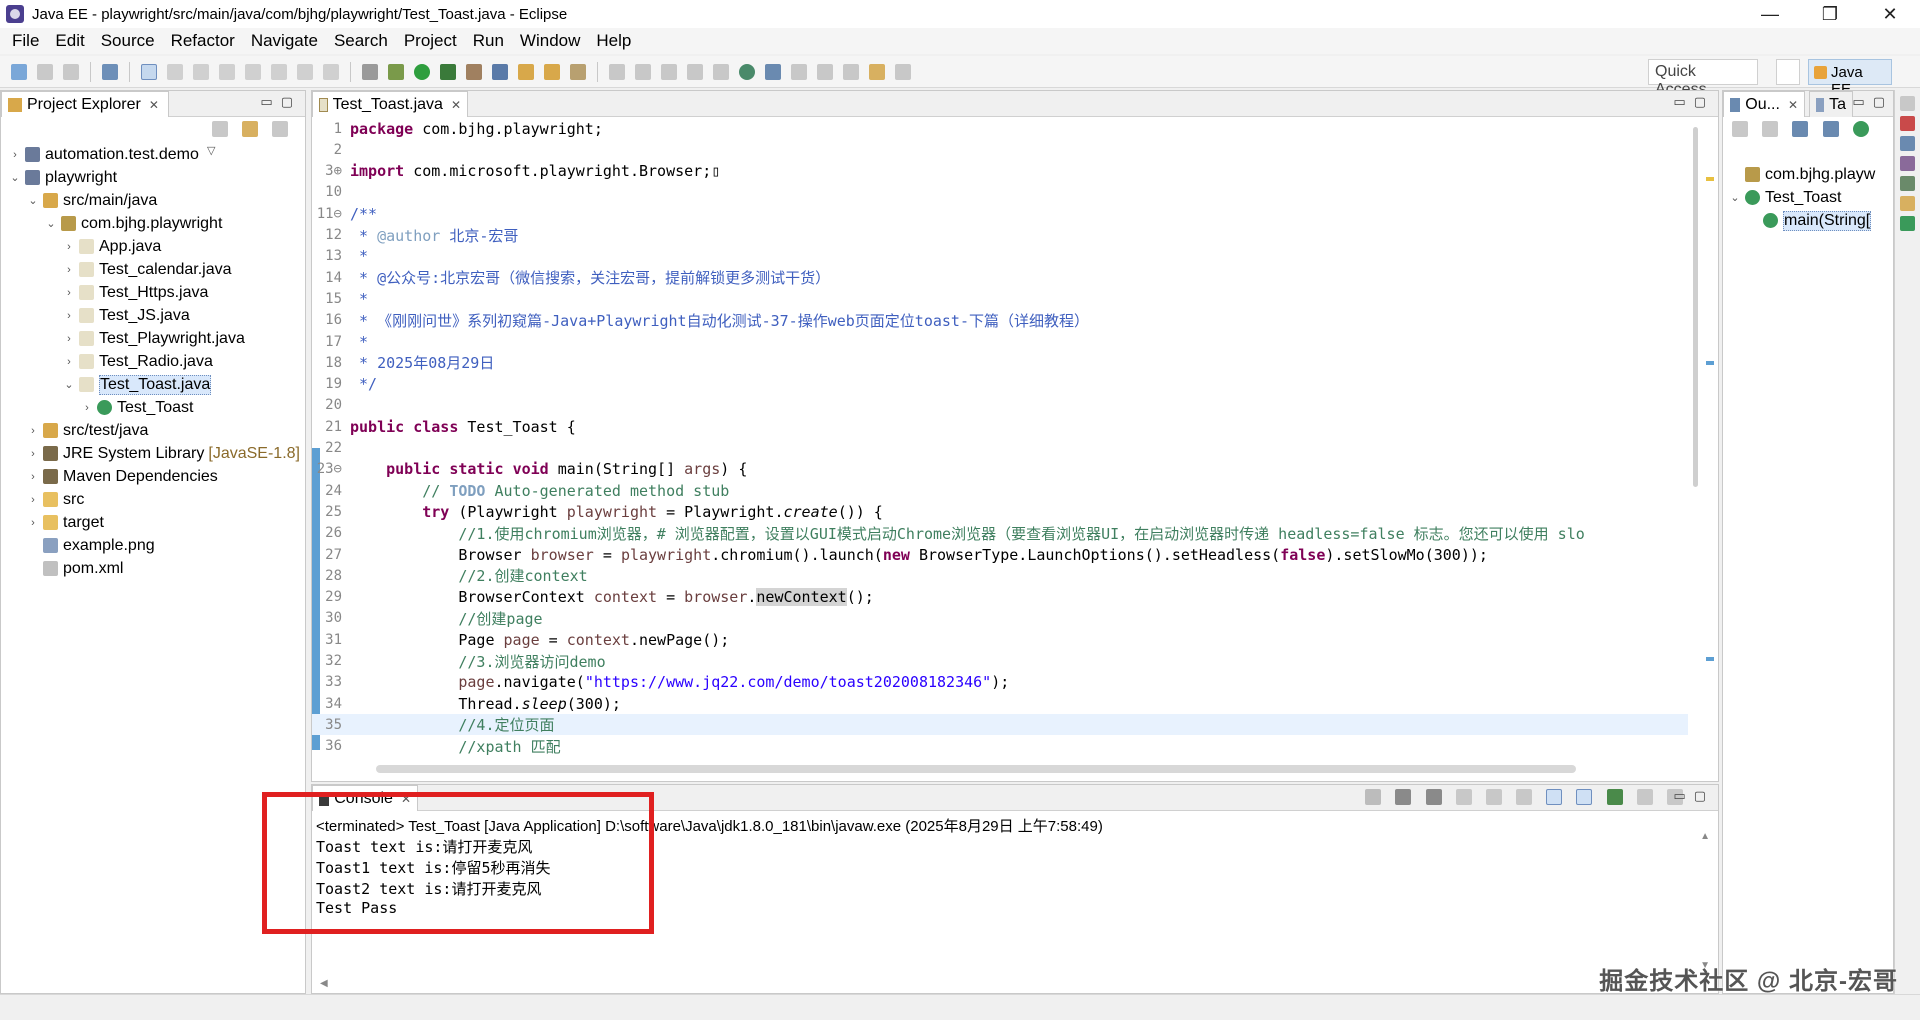 This screenshot has width=1920, height=1020. I want to click on step-return-icon, so click(331, 71).